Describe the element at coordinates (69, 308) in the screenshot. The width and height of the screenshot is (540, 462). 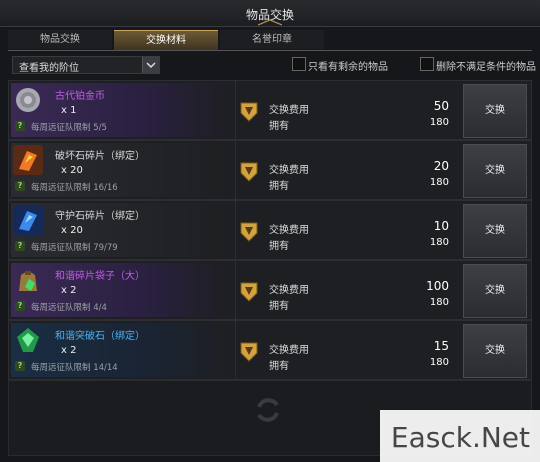
I see `weekly-limit: 每周远征队限制 4/4` at that location.